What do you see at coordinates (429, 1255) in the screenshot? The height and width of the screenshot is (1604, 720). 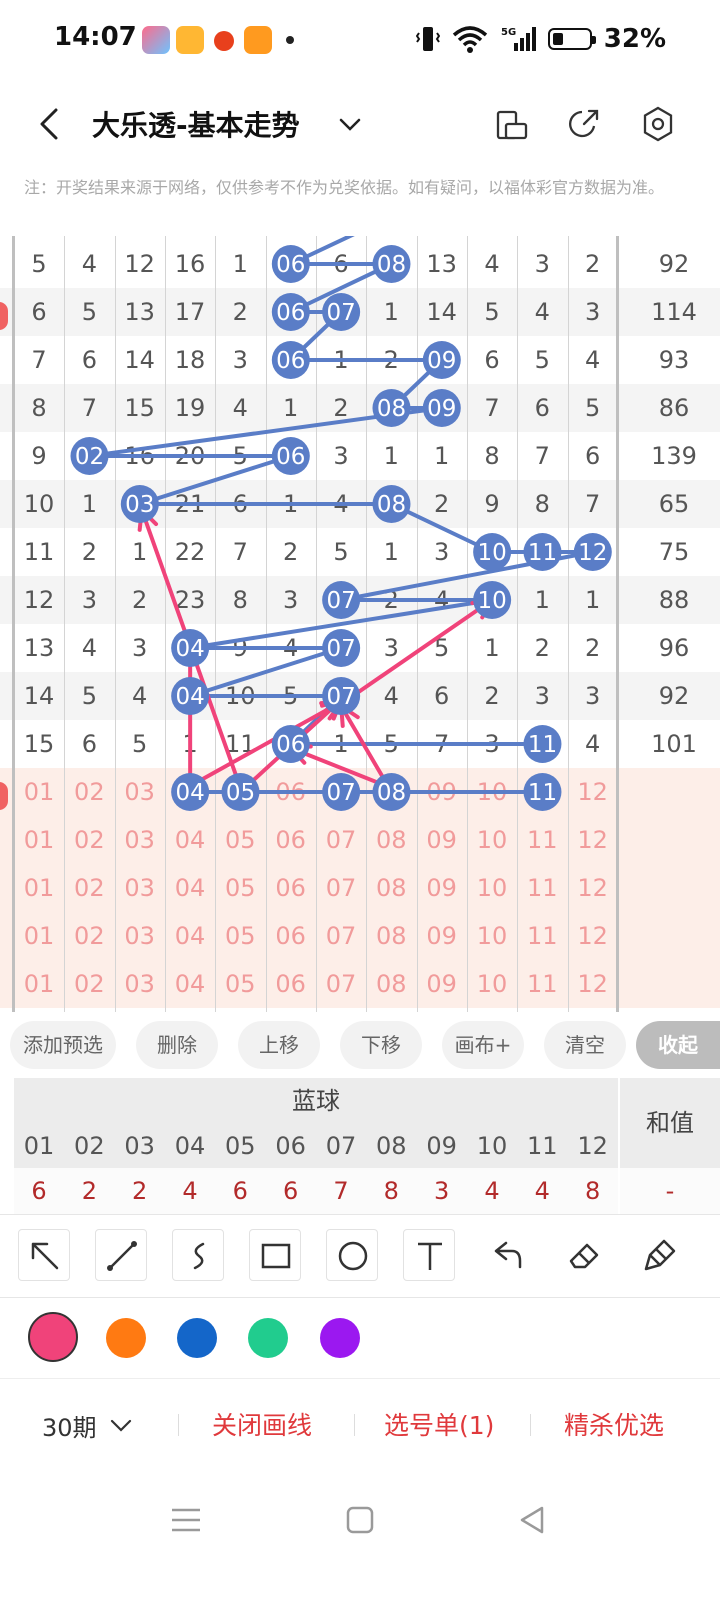 I see `text-tool-icon` at bounding box center [429, 1255].